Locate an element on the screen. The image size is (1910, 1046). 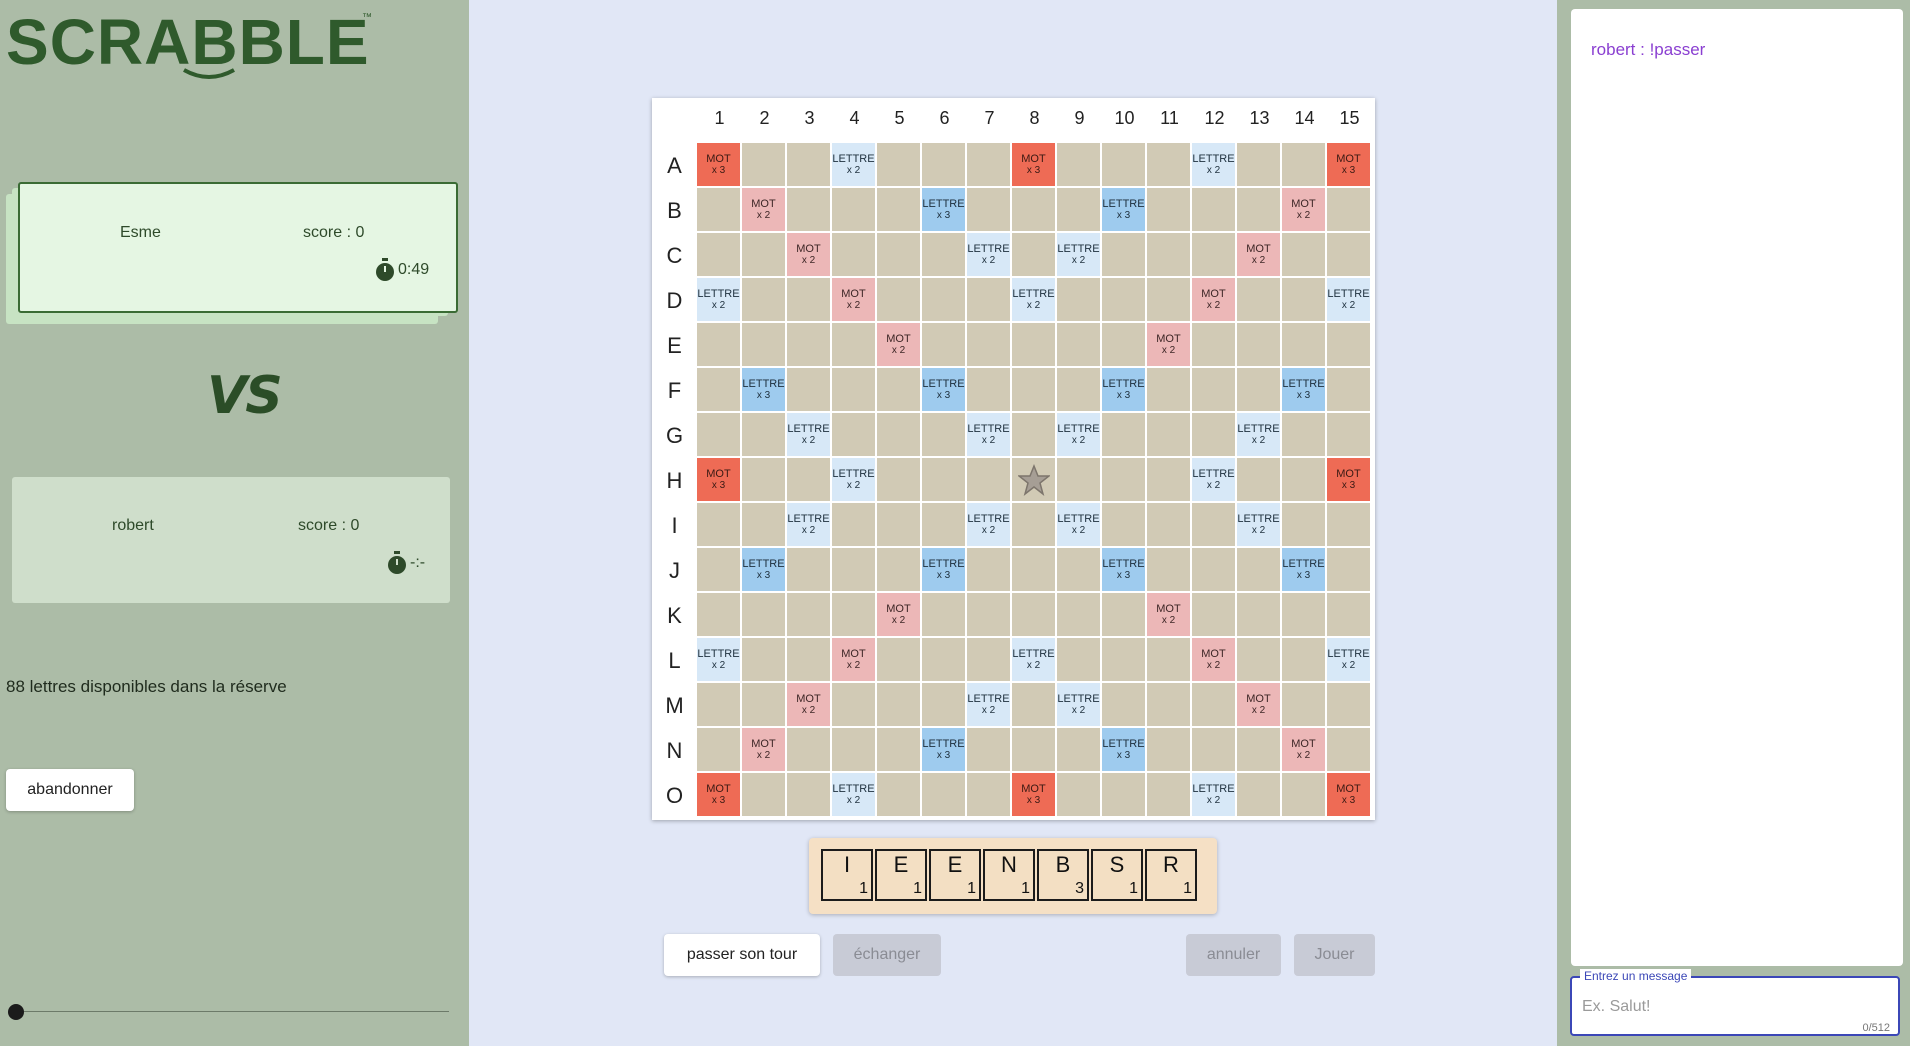
rack-tile: B3 is located at coordinates (1063, 875).